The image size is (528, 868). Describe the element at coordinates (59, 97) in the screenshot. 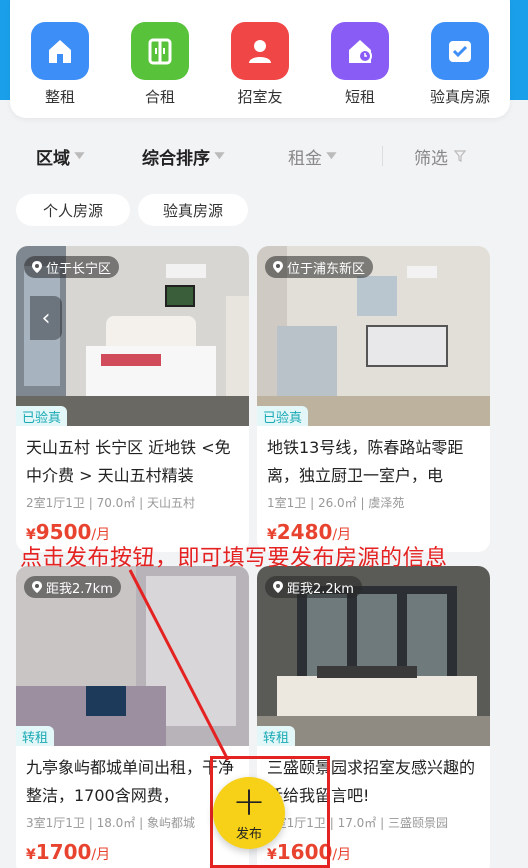

I see `category-label: 整租` at that location.